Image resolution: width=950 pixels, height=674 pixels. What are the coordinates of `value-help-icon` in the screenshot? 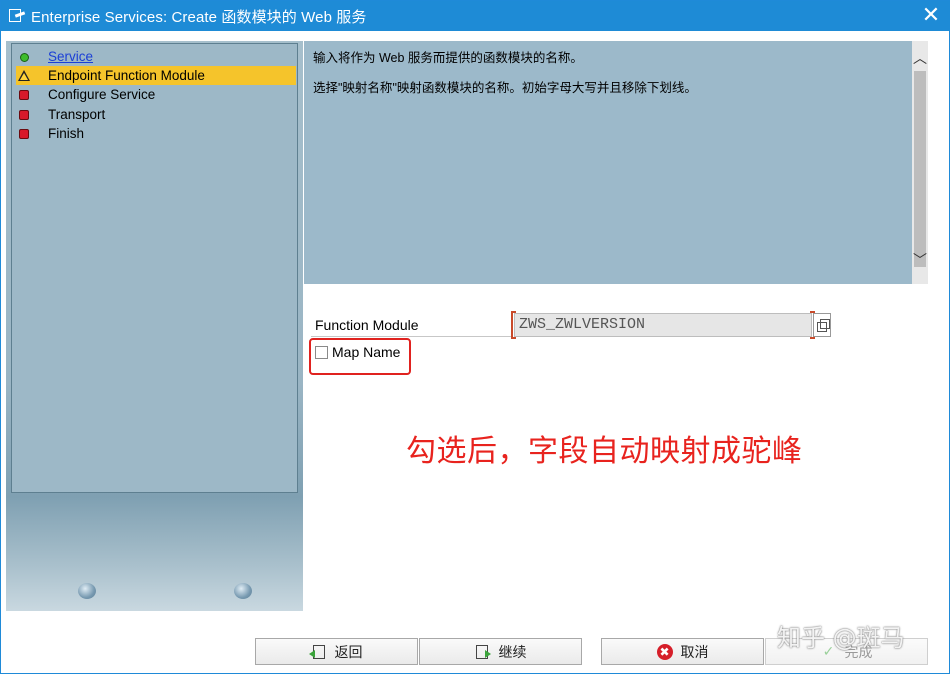 It's located at (822, 325).